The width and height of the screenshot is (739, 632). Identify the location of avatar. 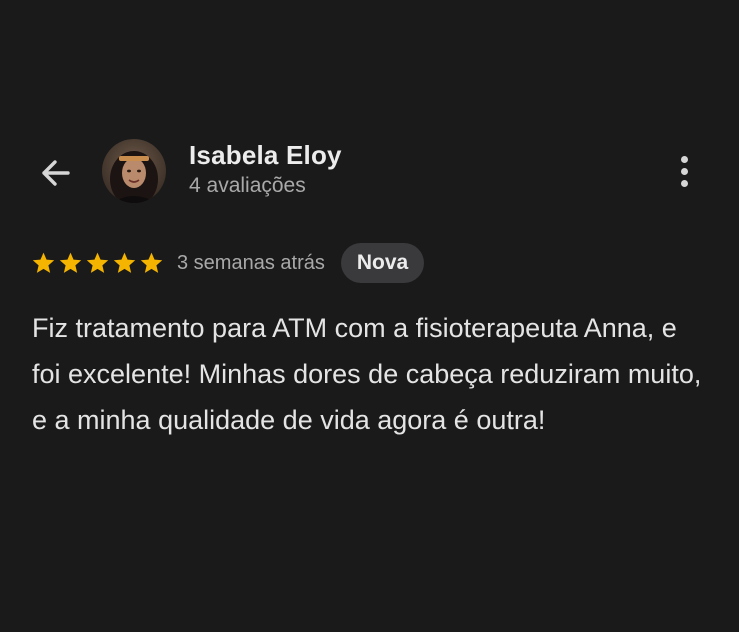
(134, 171).